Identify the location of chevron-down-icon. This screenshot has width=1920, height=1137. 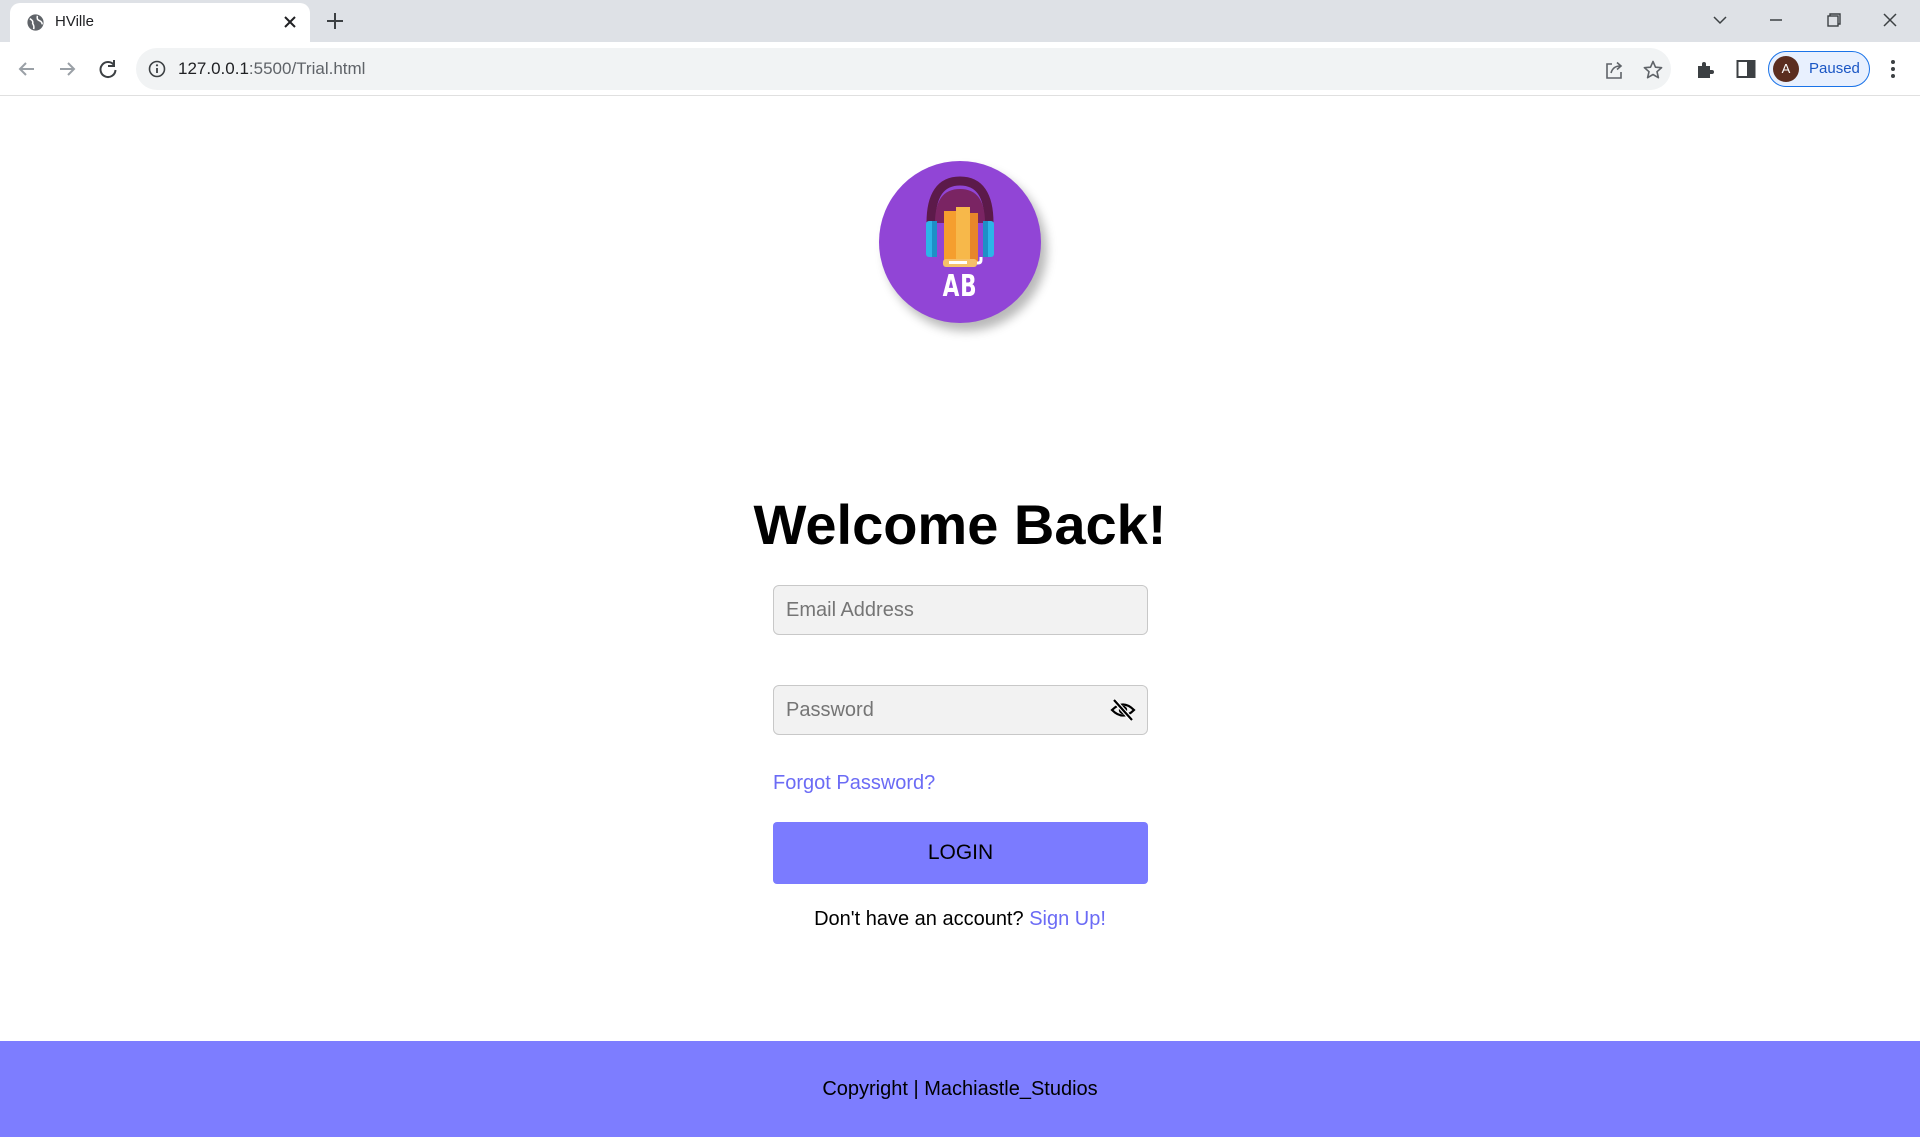
(1720, 20).